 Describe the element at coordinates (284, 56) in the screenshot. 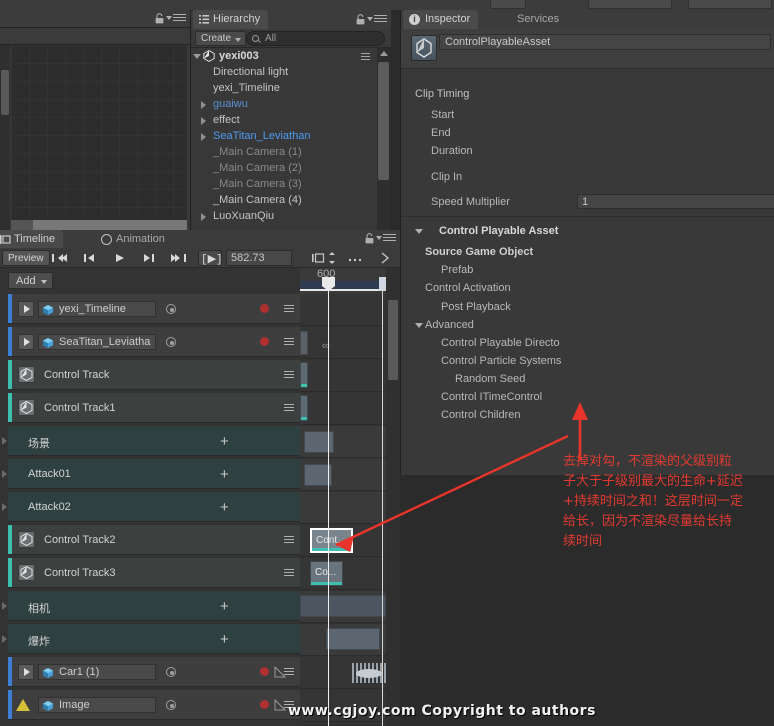

I see `hierarchy-item-0: yexi003` at that location.